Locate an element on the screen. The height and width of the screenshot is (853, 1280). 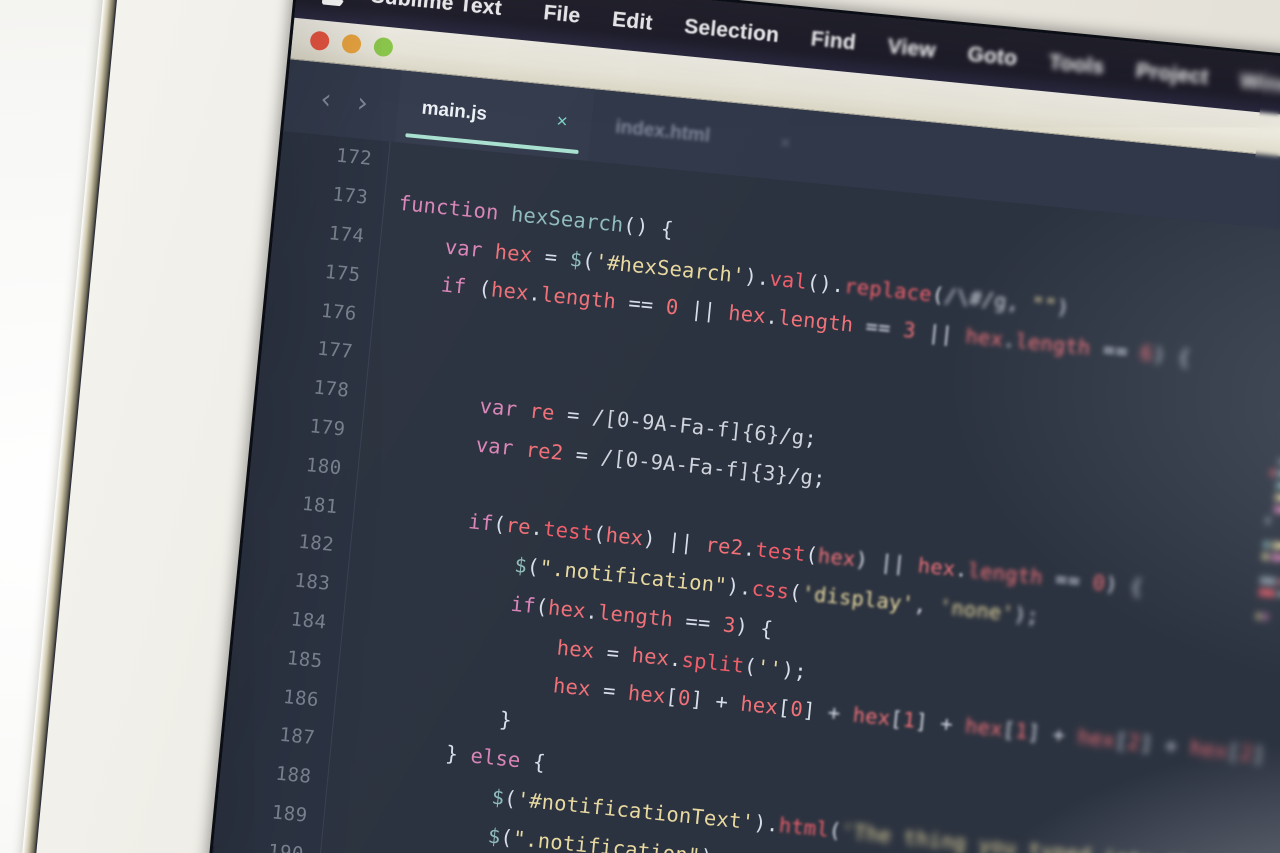
line-number: 179 is located at coordinates (327, 428).